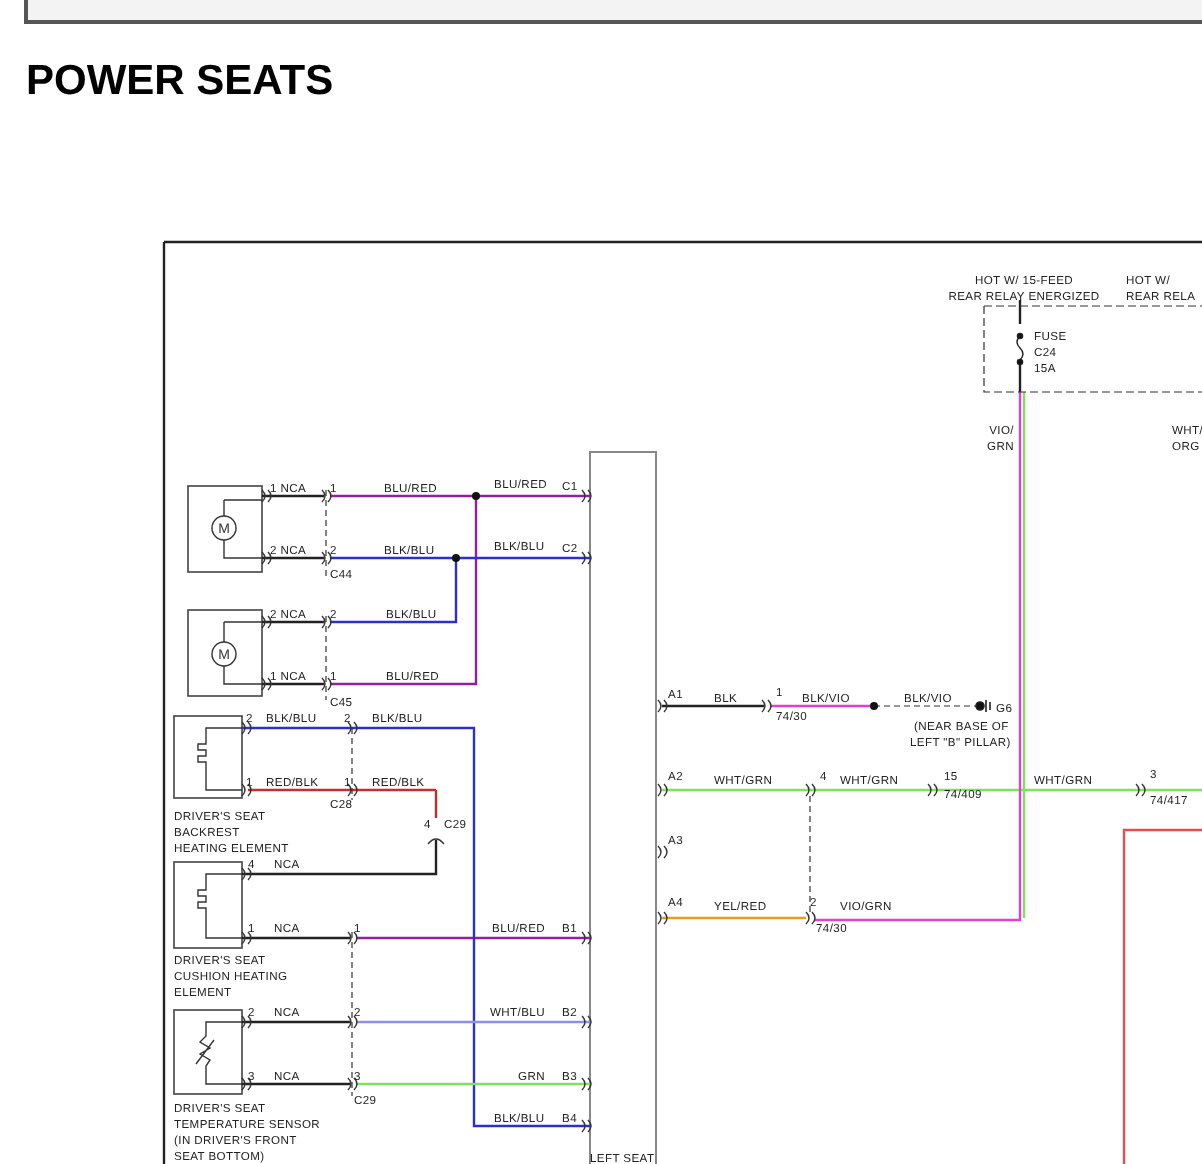 This screenshot has height=1164, width=1202. Describe the element at coordinates (181, 82) in the screenshot. I see `page-heading: POWER SEATS` at that location.